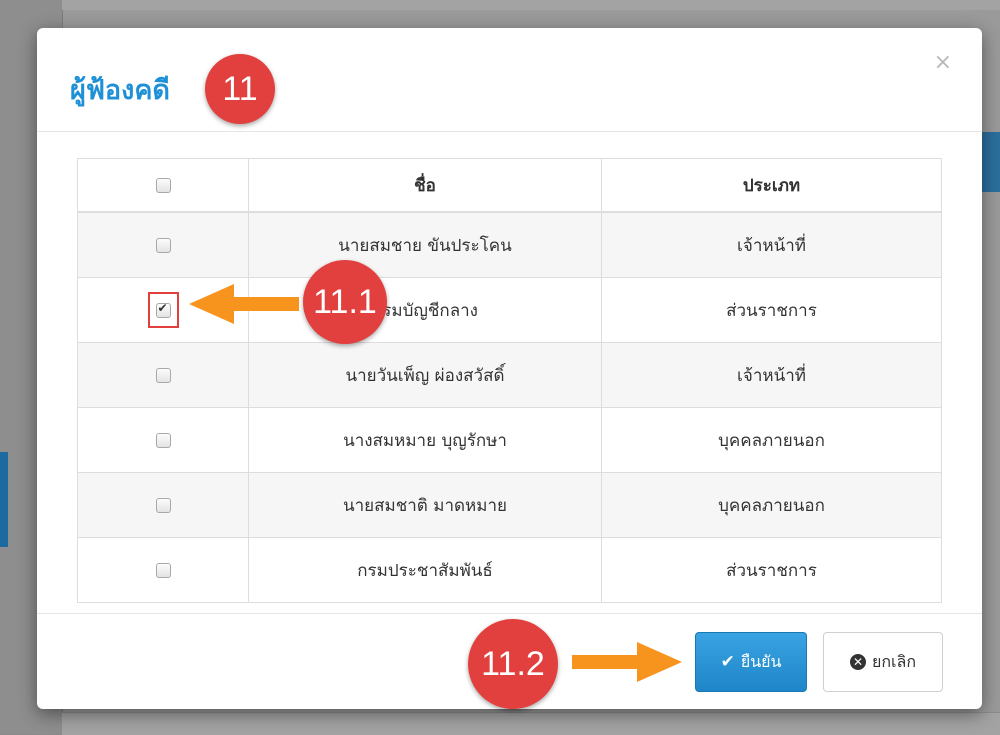 The height and width of the screenshot is (735, 1000). Describe the element at coordinates (857, 662) in the screenshot. I see `times-circle-icon: ✕` at that location.